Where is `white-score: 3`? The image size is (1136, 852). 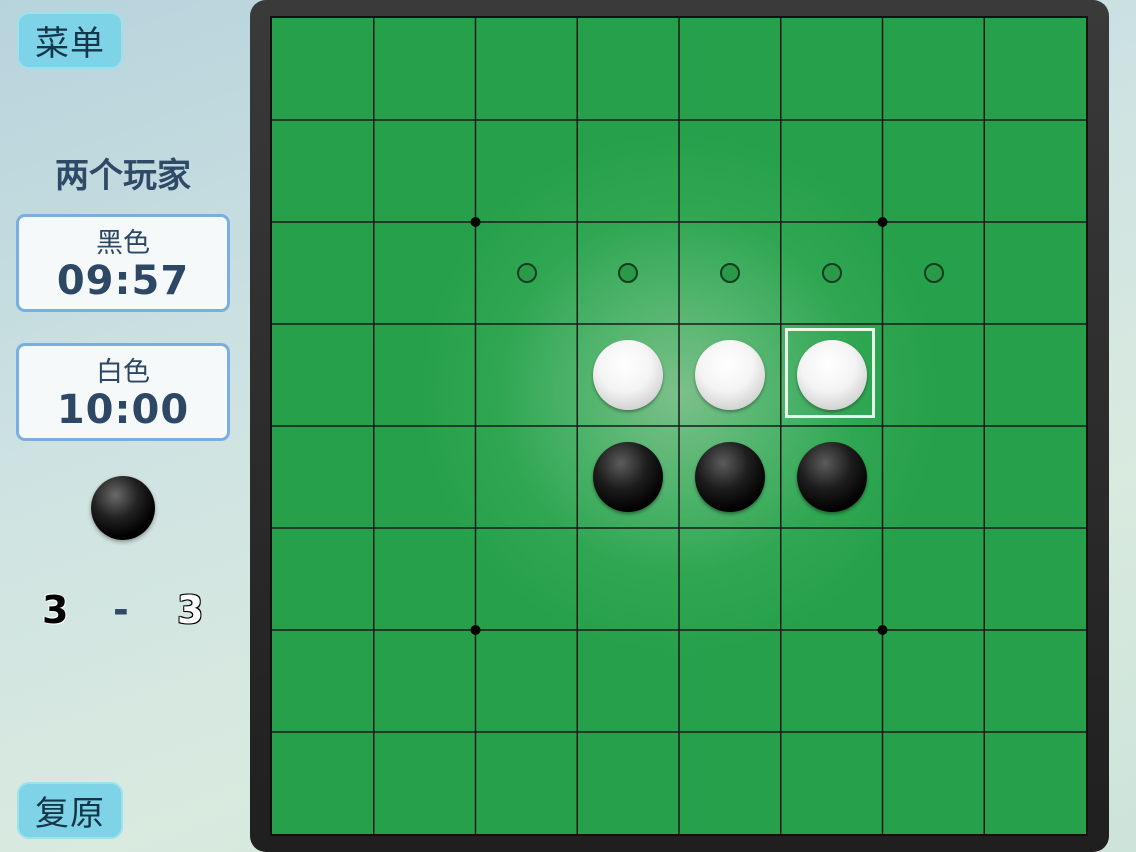 white-score: 3 is located at coordinates (190, 610).